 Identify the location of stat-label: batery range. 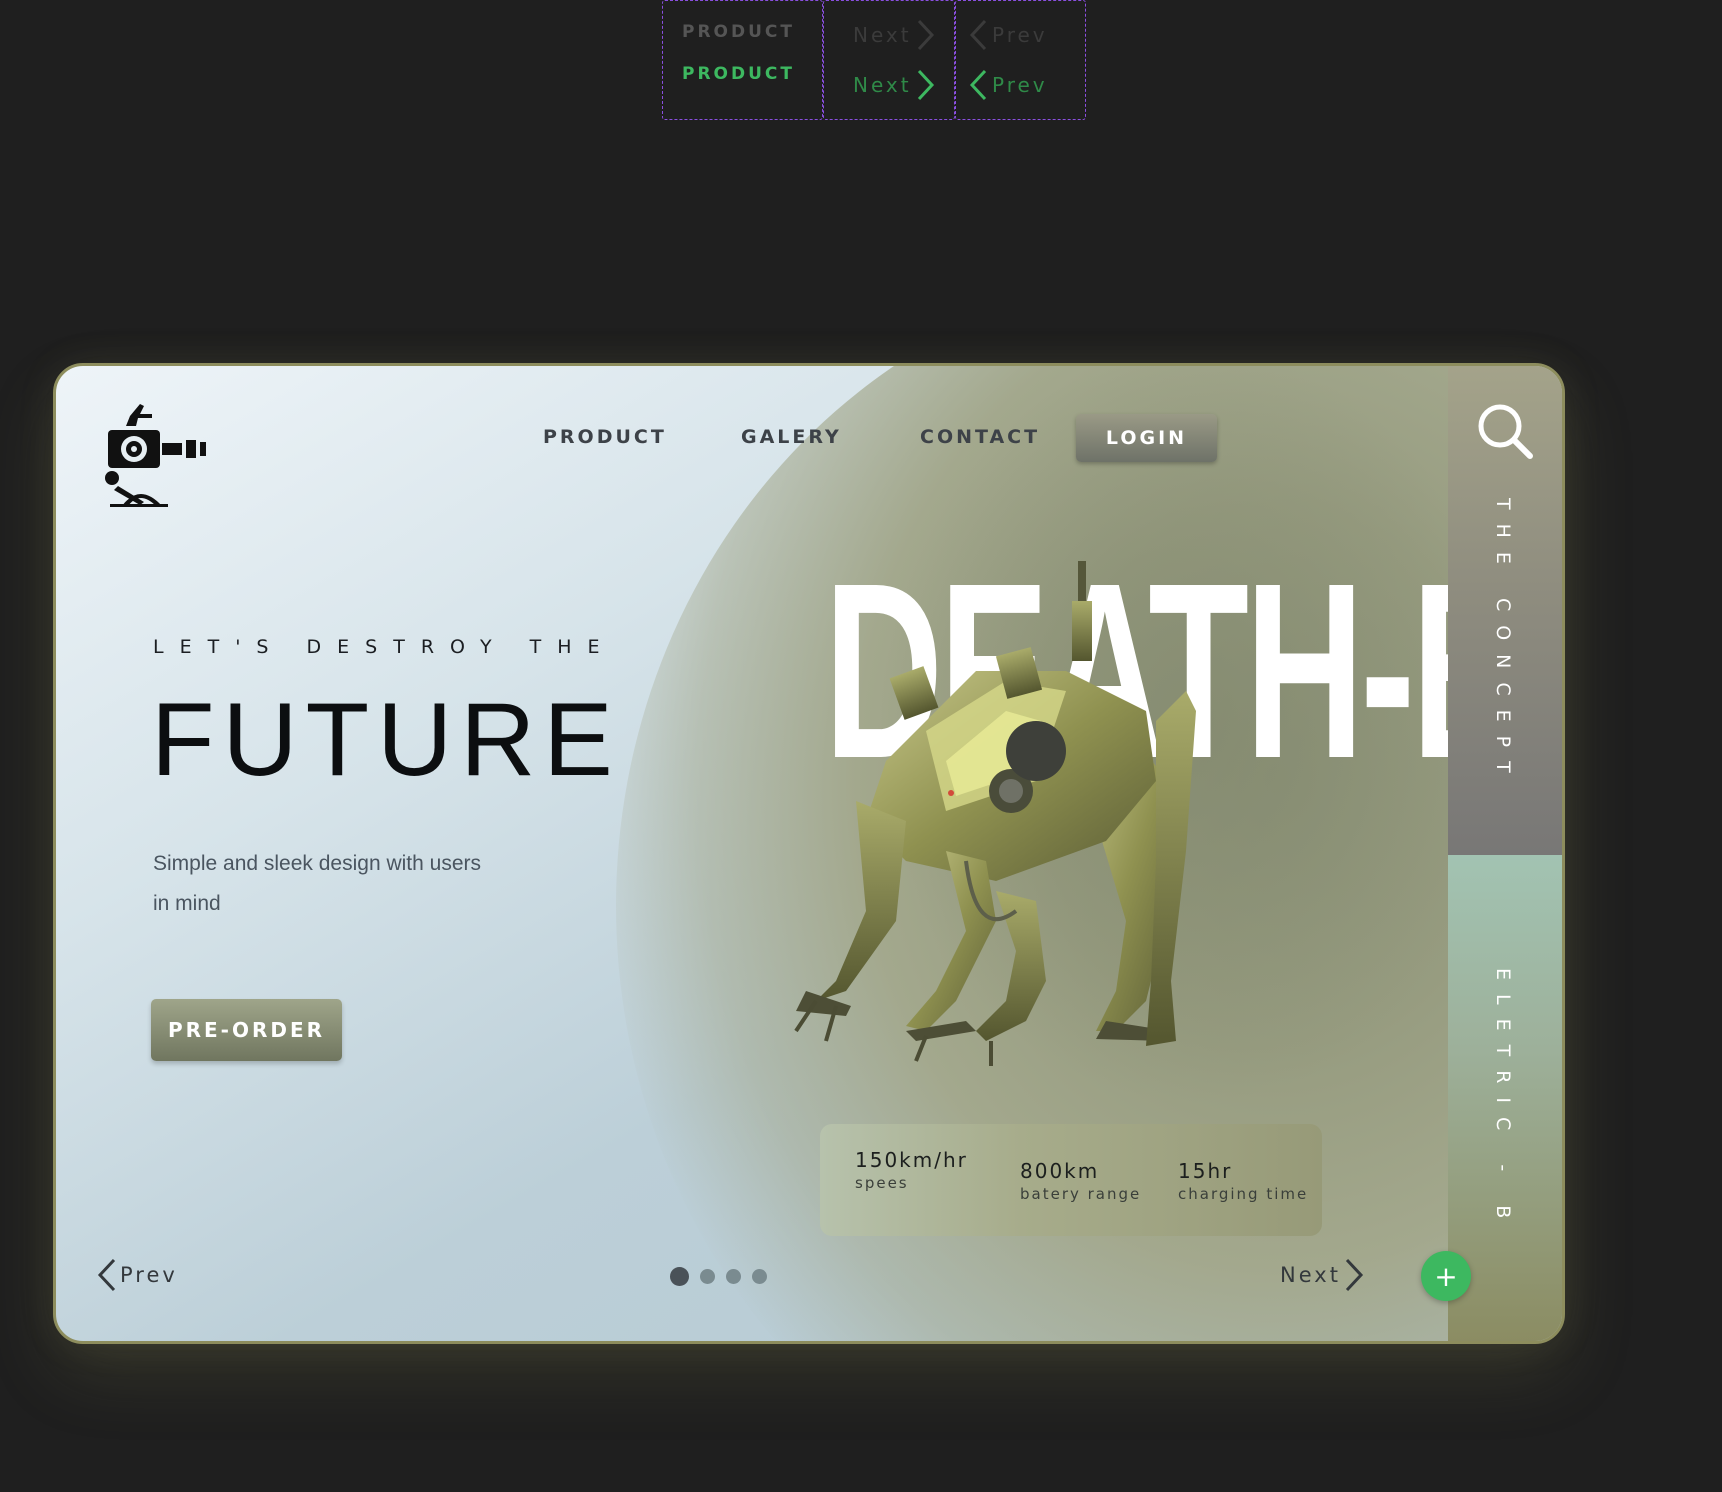
(1081, 1194).